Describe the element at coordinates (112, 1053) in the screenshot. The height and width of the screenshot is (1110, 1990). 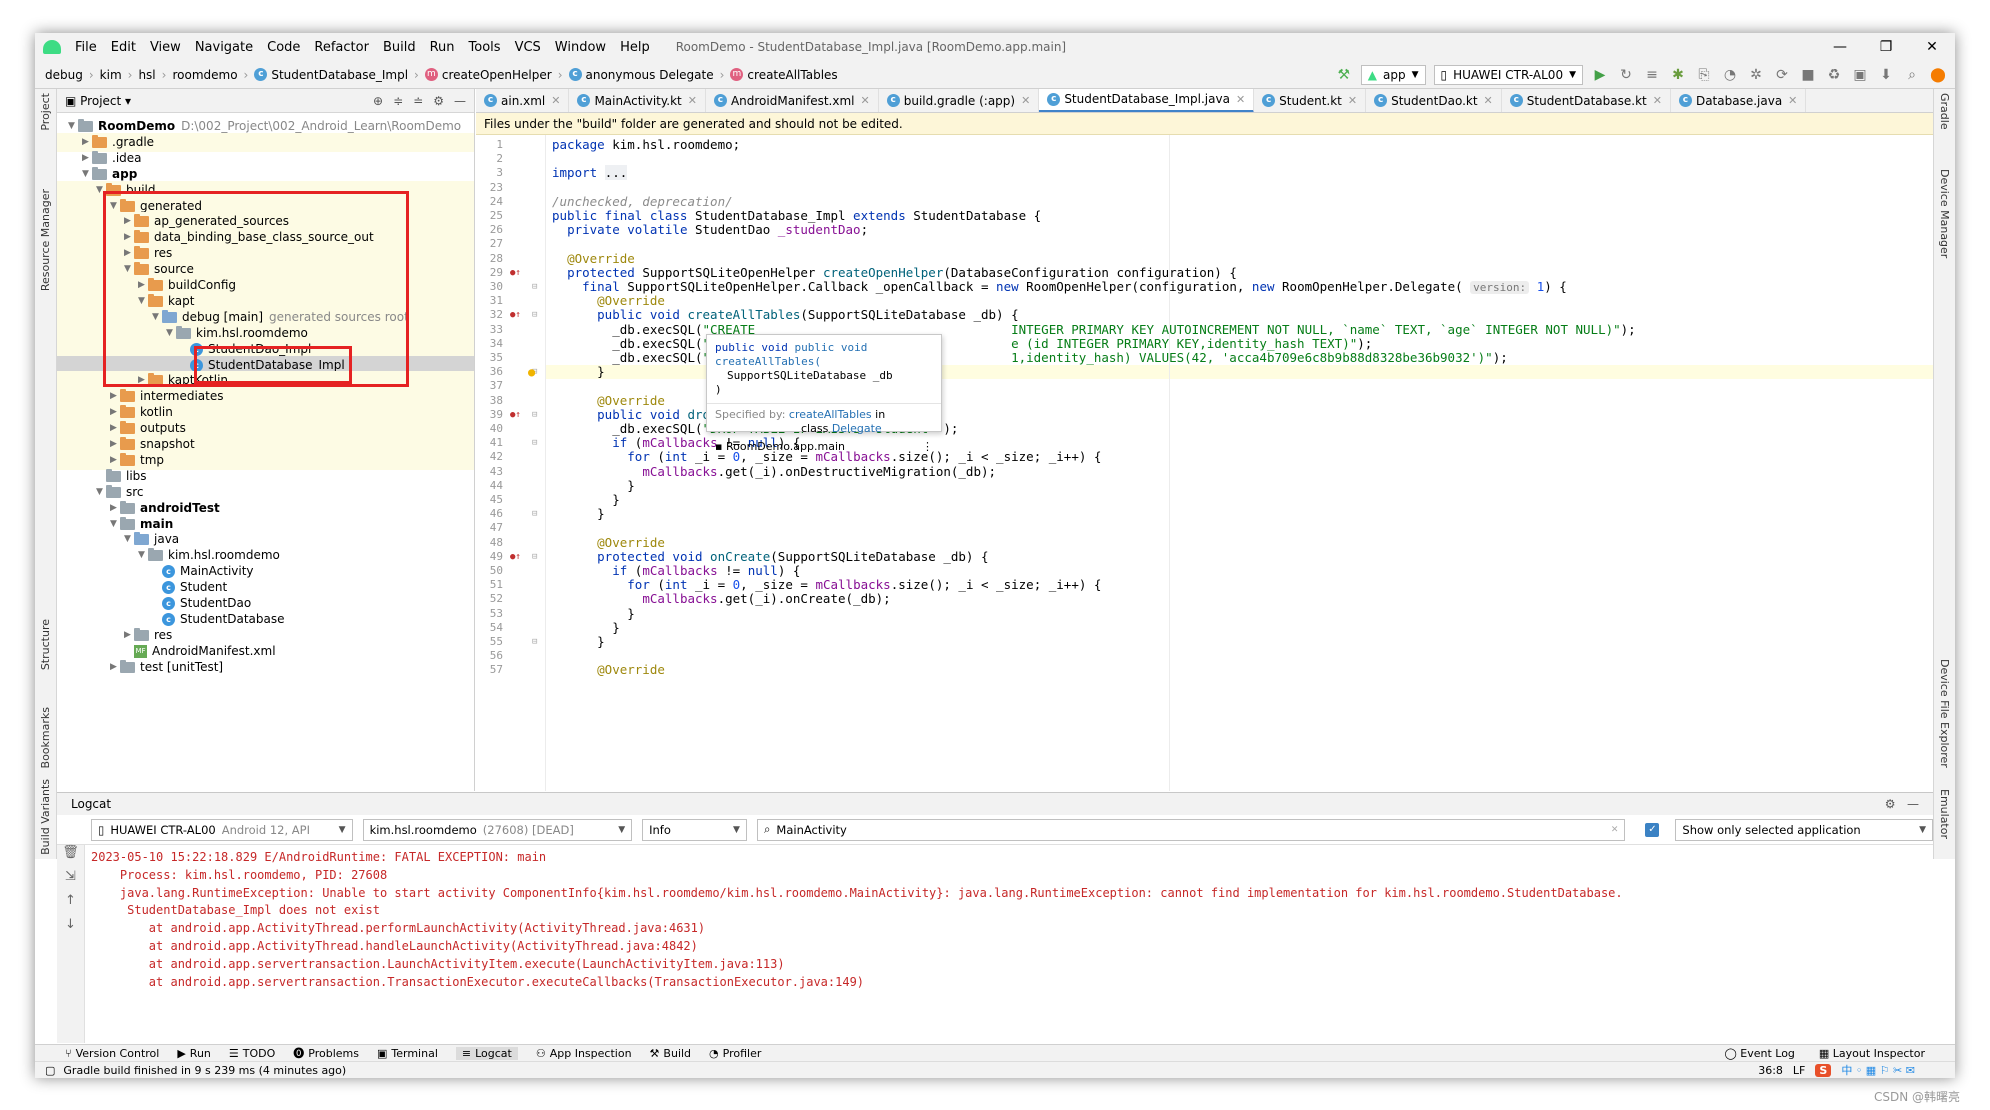
I see `tool-tab: ⑂ Version Control` at that location.